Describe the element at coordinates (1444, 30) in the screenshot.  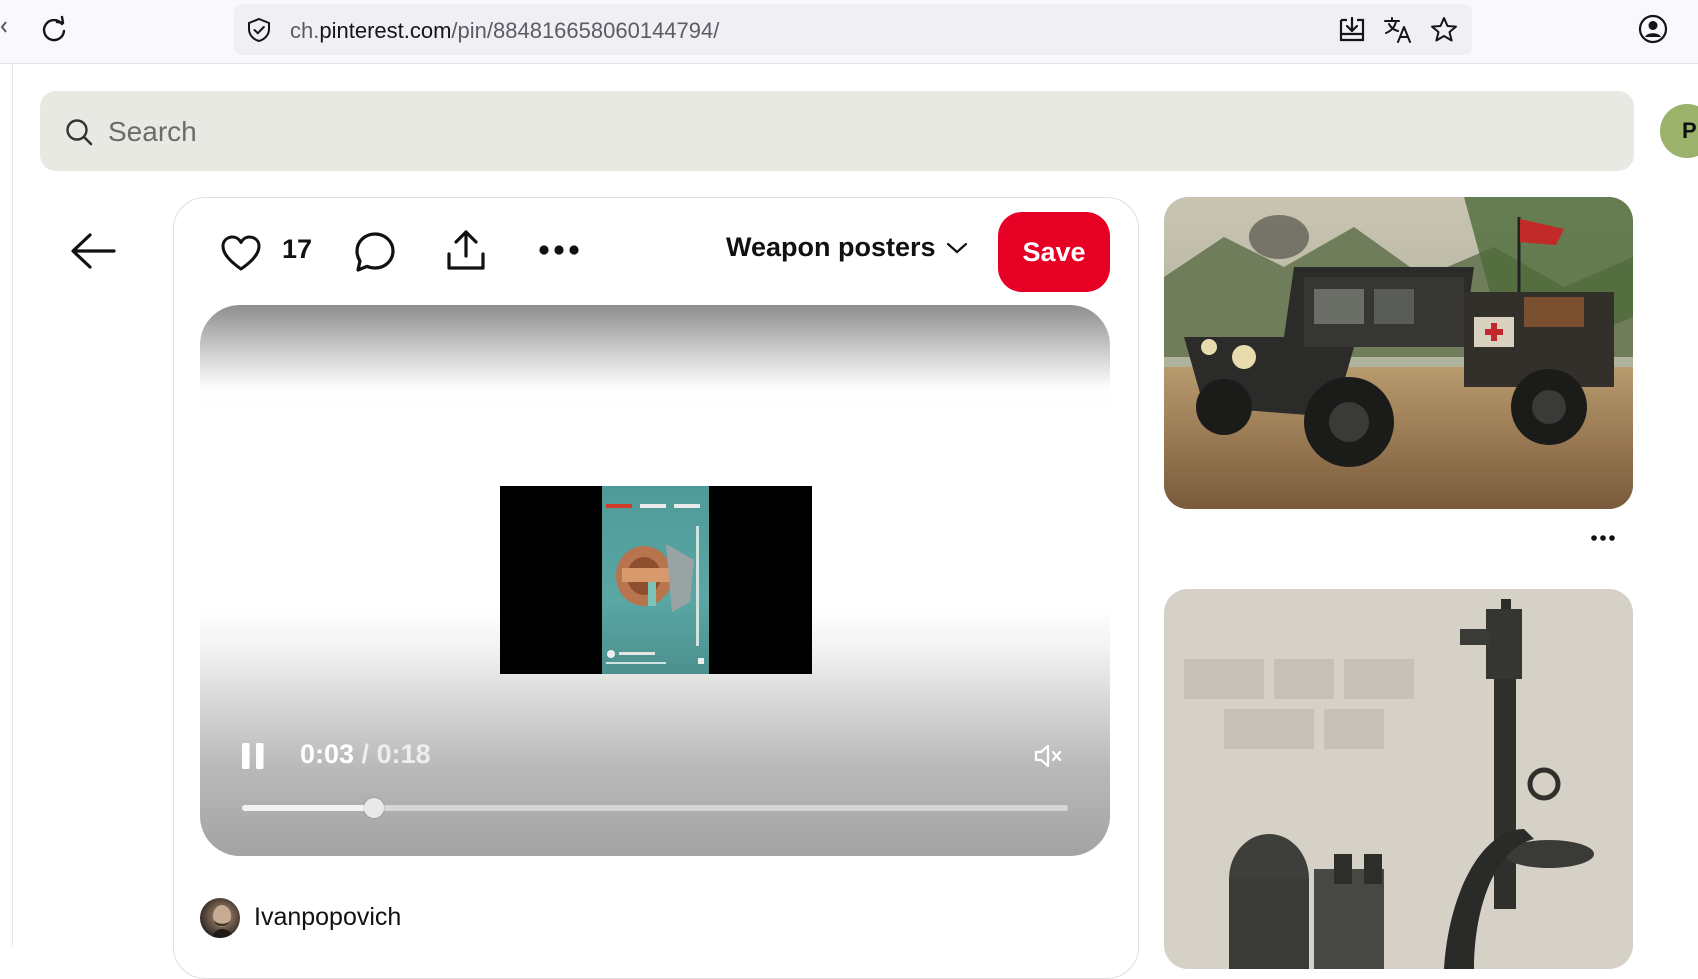
I see `star-icon` at that location.